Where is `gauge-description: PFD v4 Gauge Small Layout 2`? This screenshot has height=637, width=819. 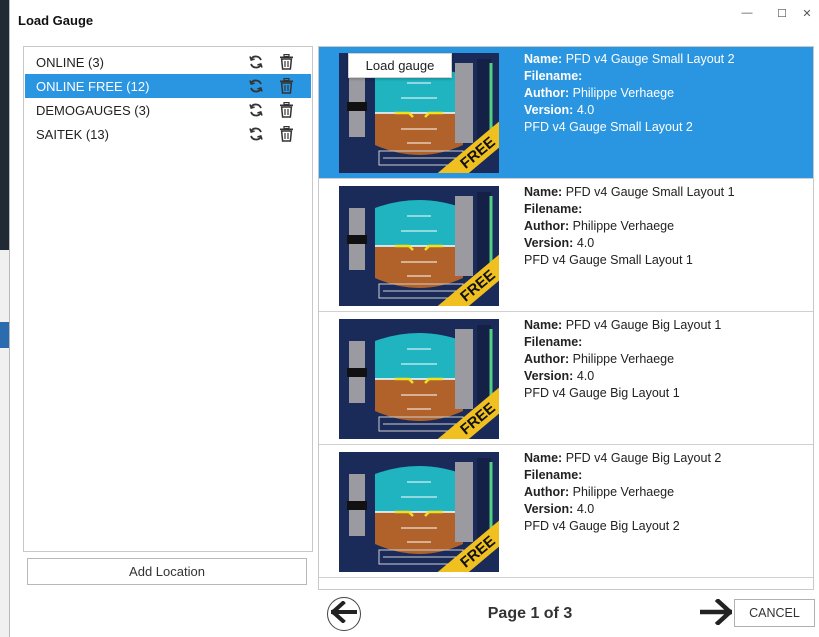
gauge-description: PFD v4 Gauge Small Layout 2 is located at coordinates (608, 127).